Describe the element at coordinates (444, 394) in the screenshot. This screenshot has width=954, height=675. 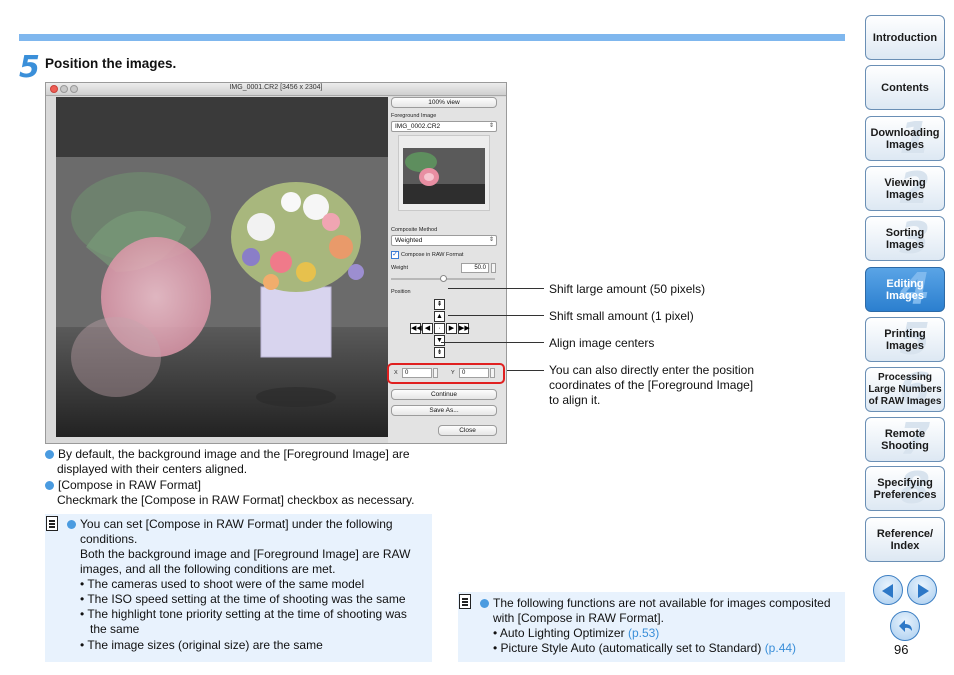
I see `continue-button: Continue` at that location.